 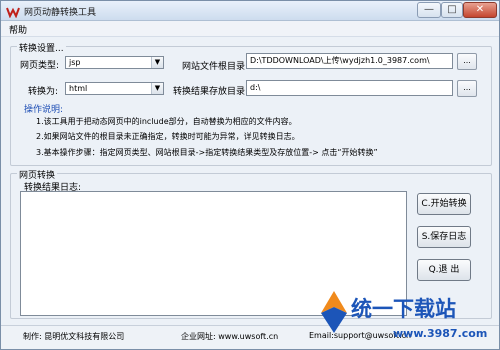 I want to click on watermark-text: 统一下载站, so click(x=403, y=309).